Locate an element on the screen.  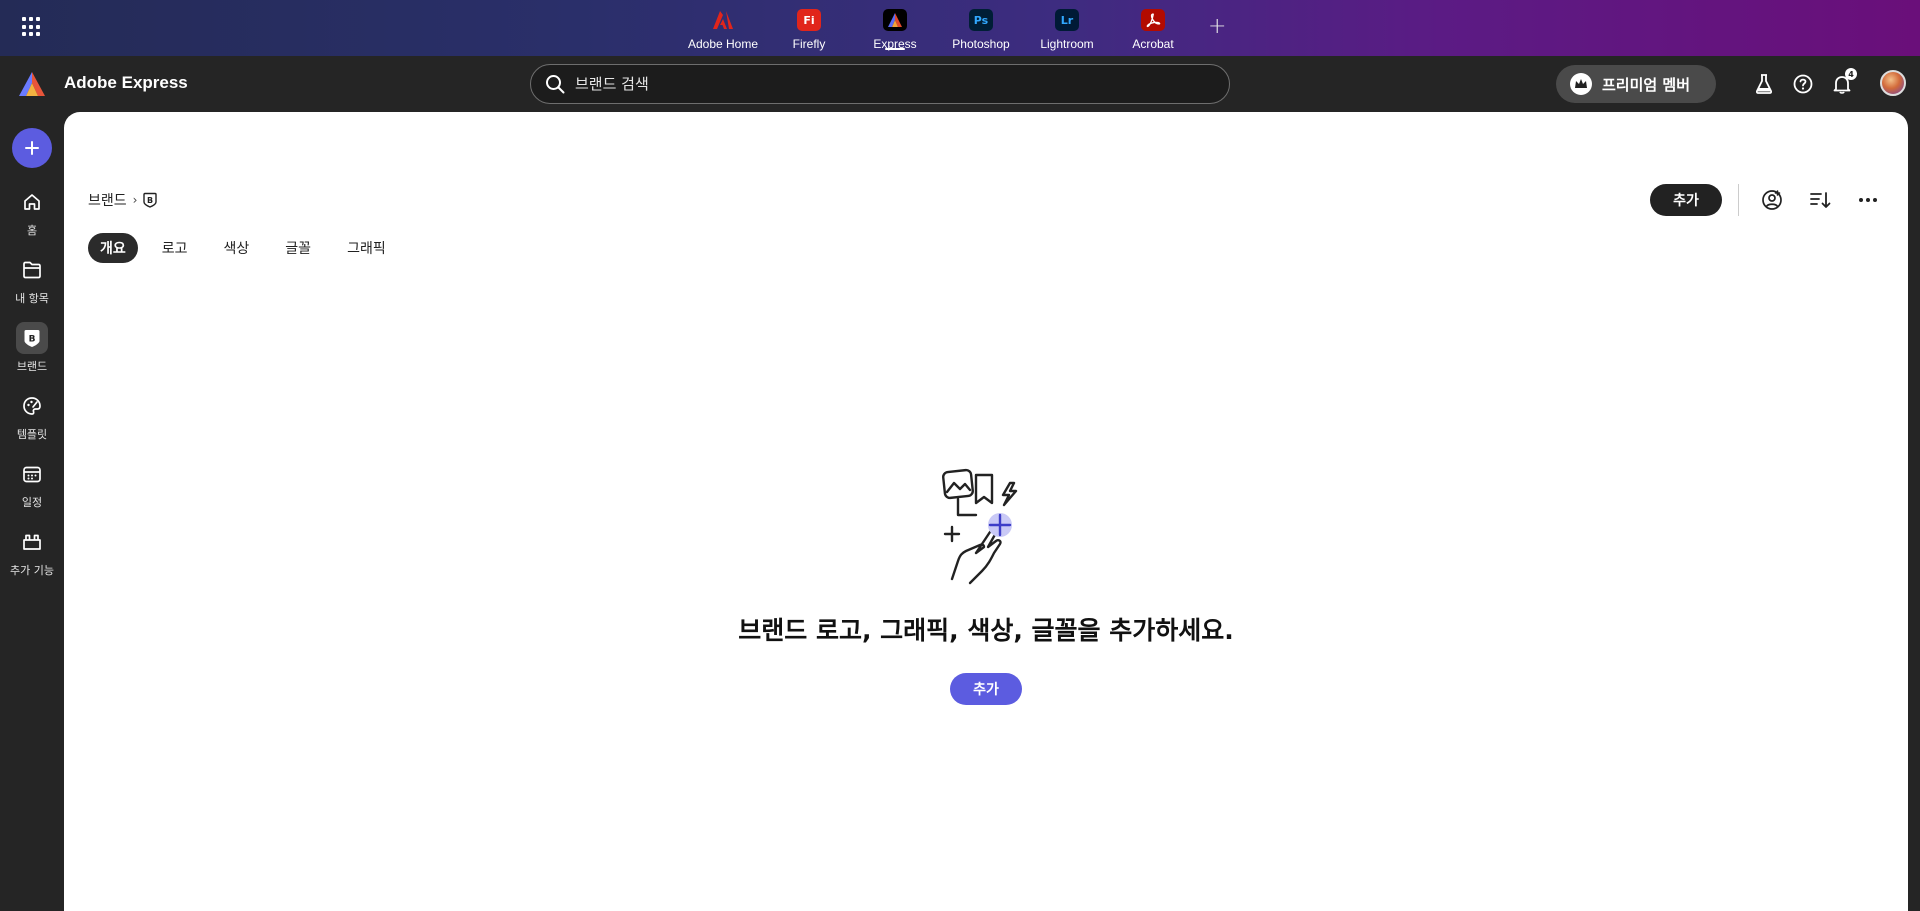
plus-icon is located at coordinates (32, 148).